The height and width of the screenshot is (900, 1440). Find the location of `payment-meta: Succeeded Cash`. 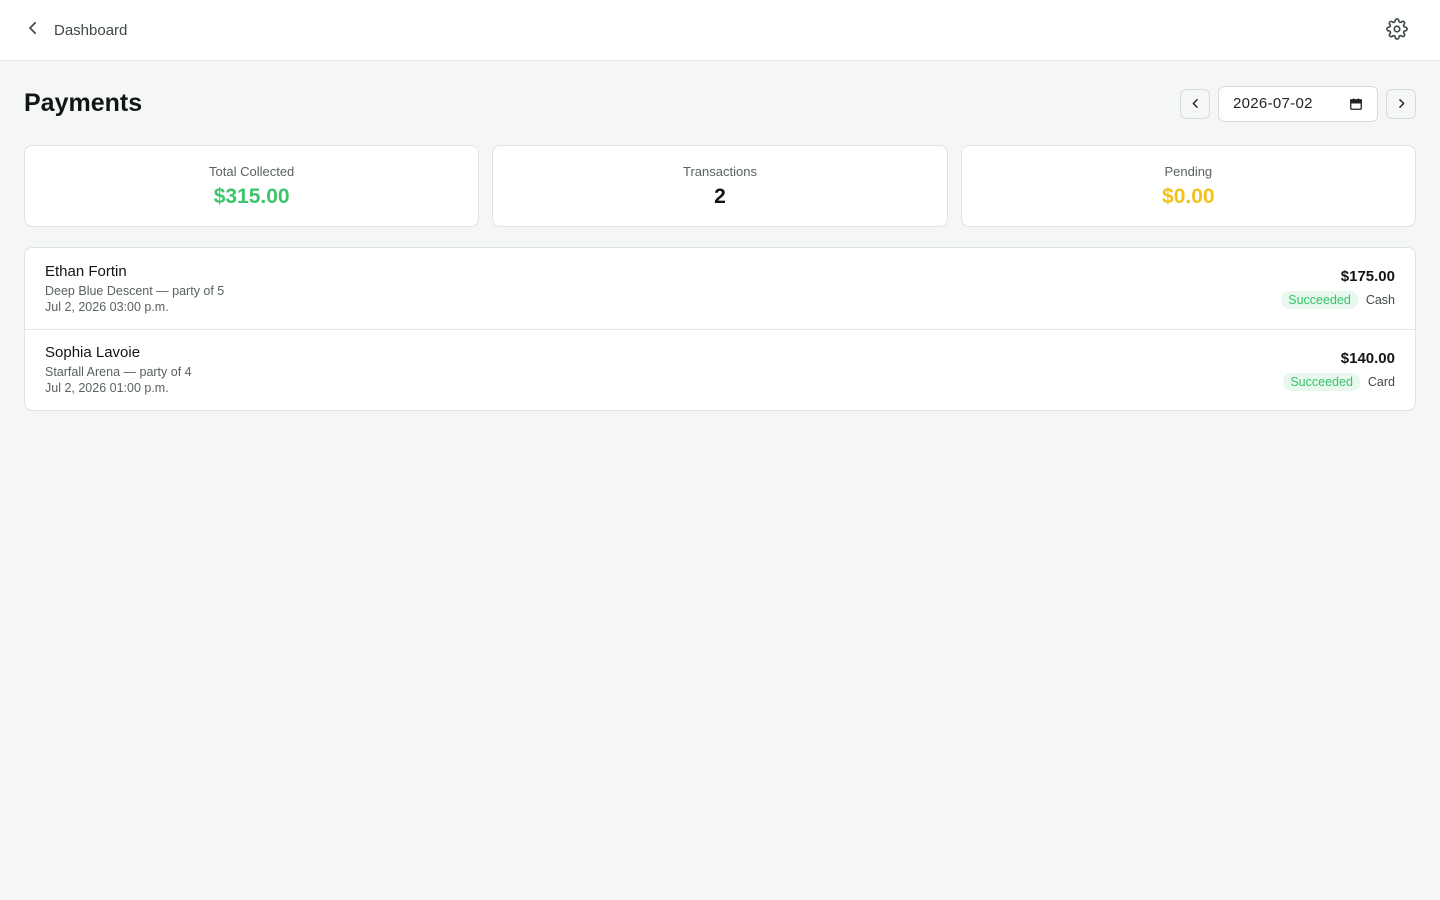

payment-meta: Succeeded Cash is located at coordinates (1338, 300).